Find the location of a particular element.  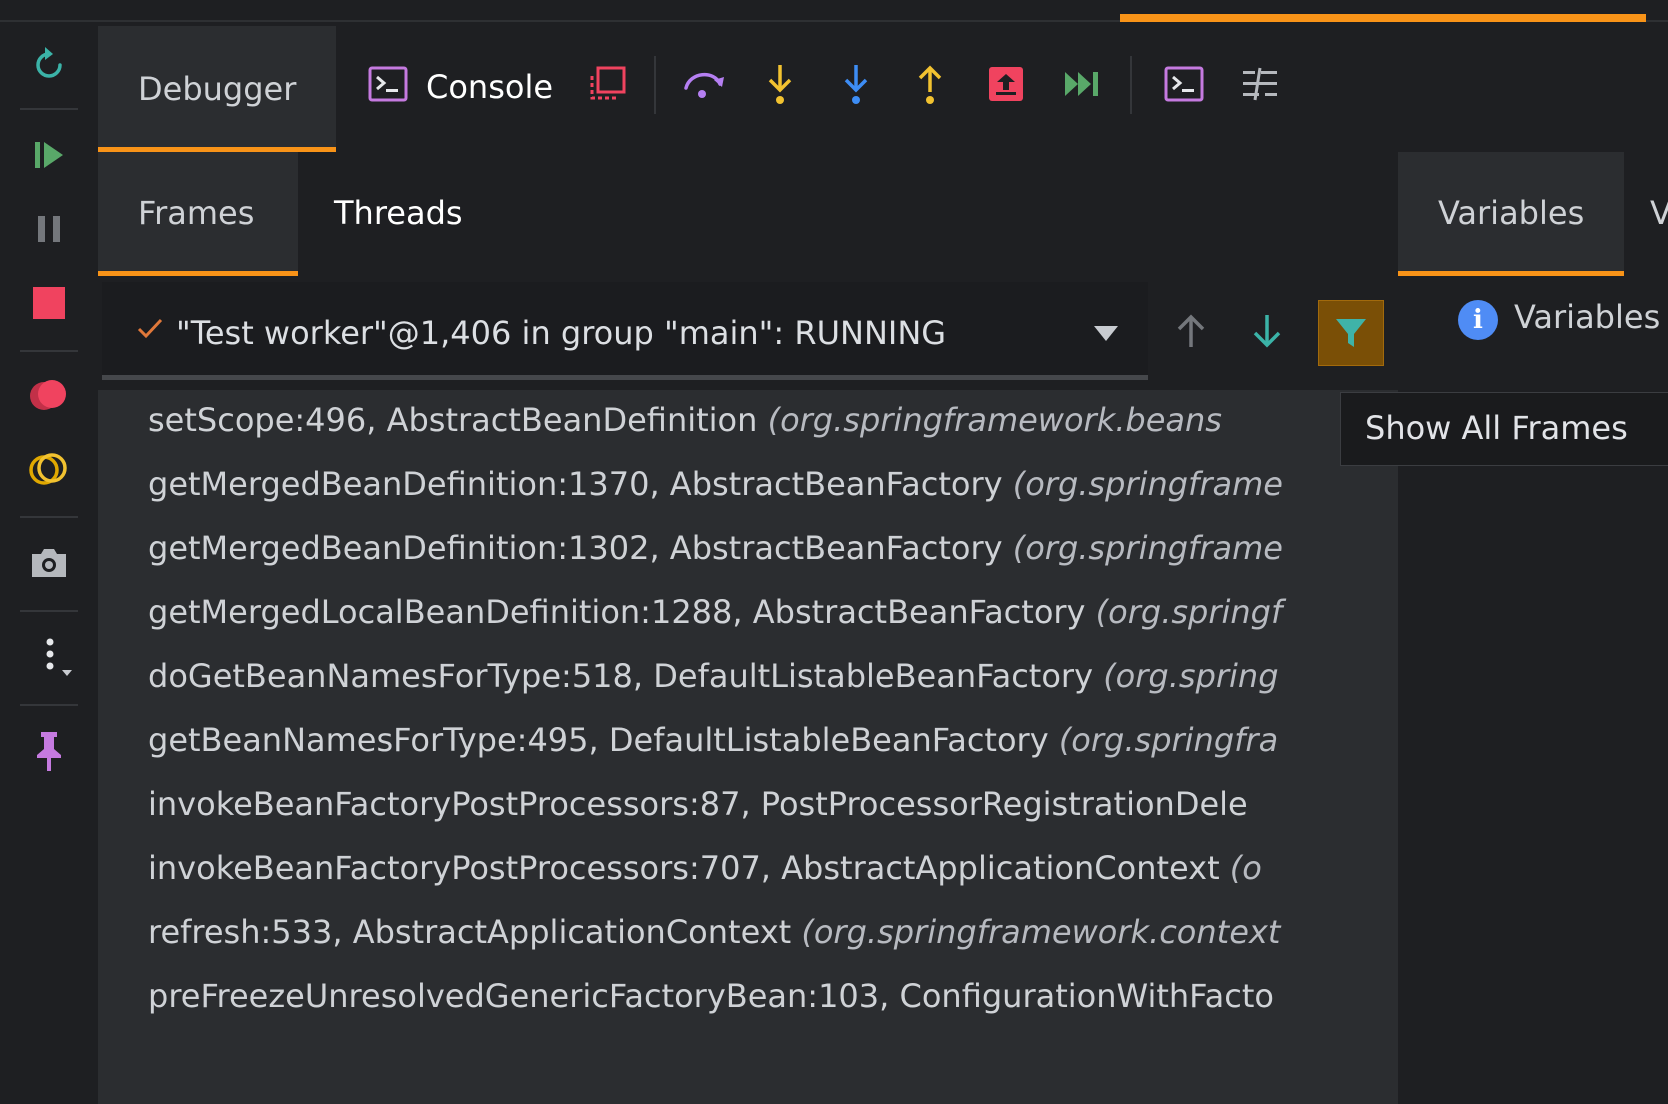

progress-bar is located at coordinates (1383, 18).